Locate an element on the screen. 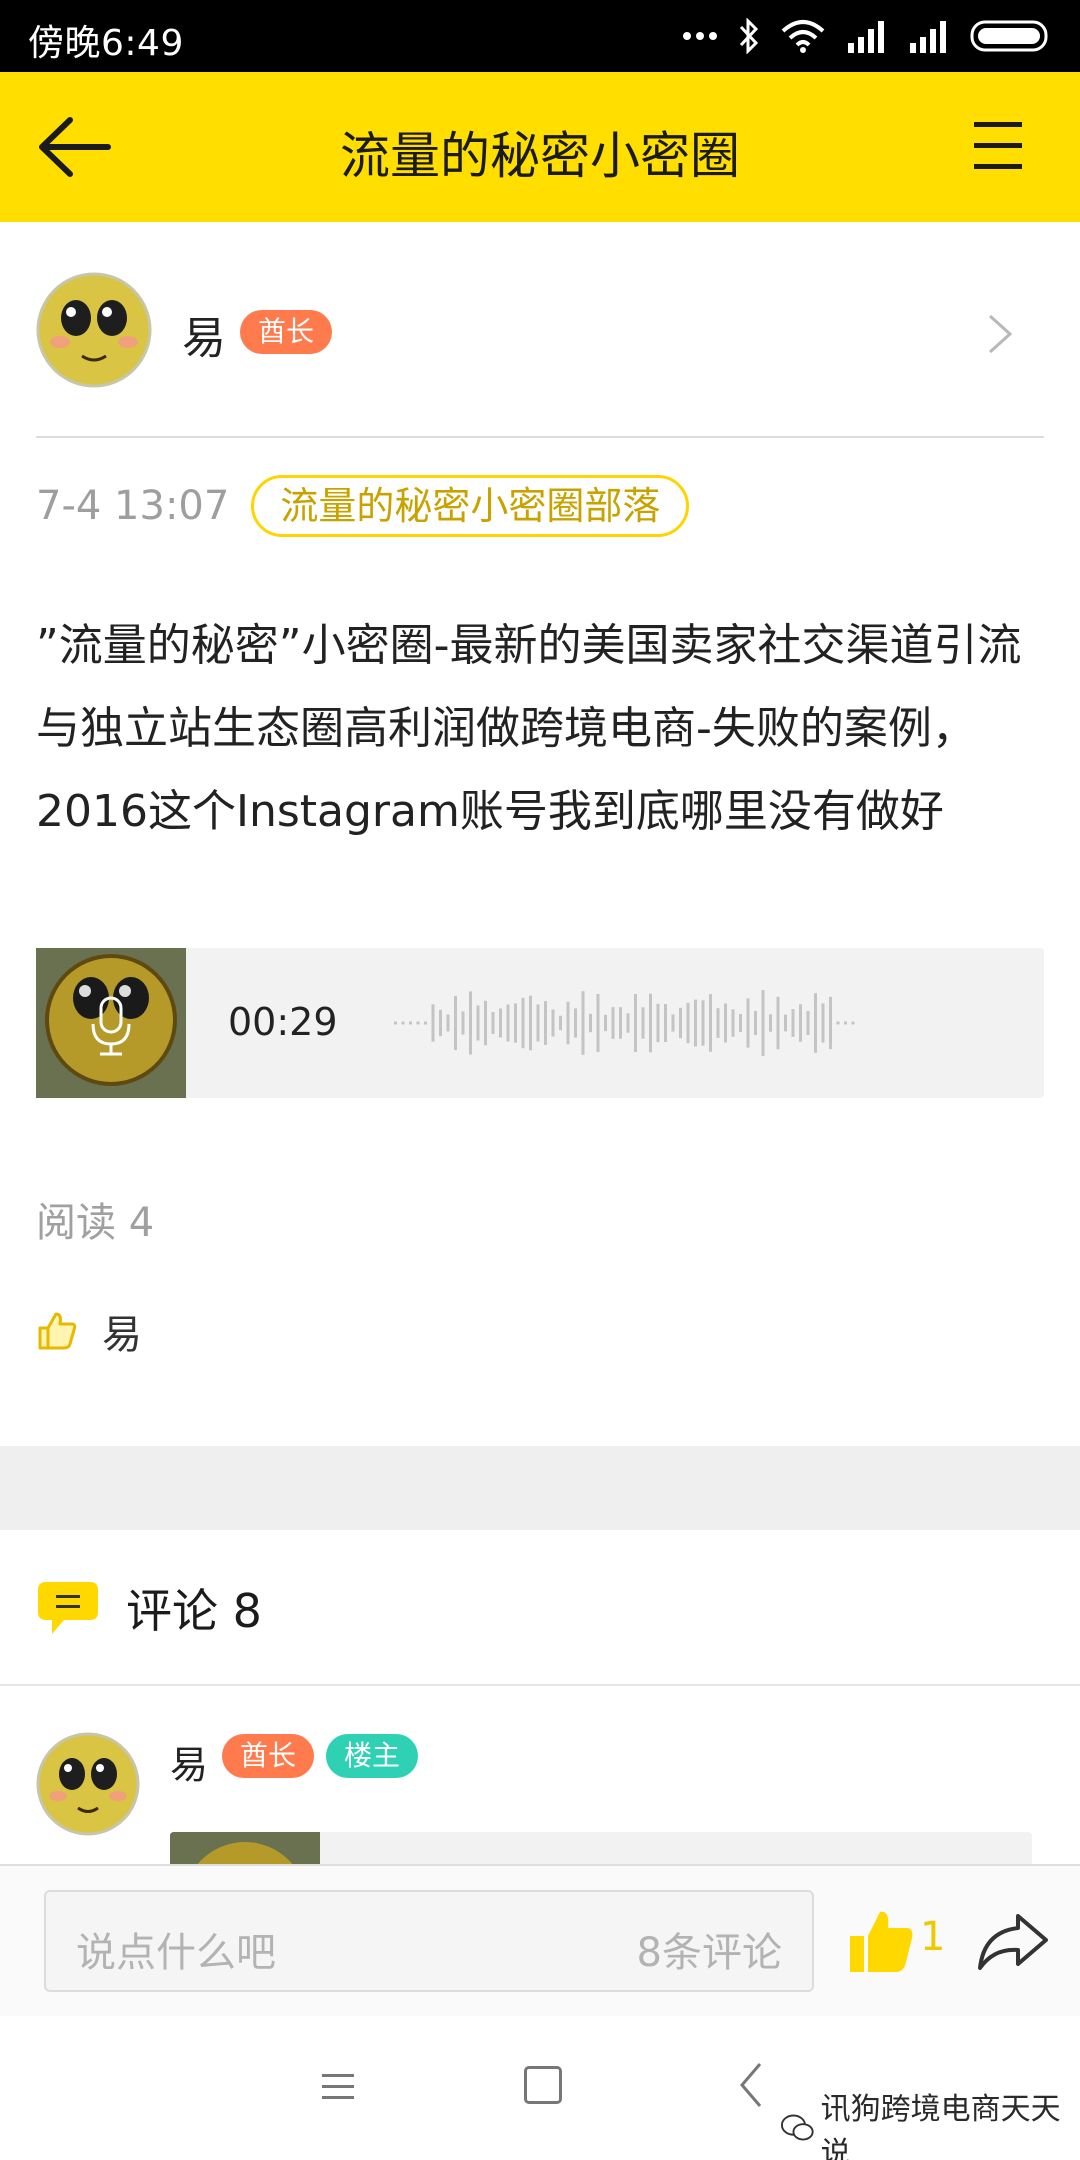 The height and width of the screenshot is (2160, 1080). owner-badge: 楼主 is located at coordinates (372, 1756).